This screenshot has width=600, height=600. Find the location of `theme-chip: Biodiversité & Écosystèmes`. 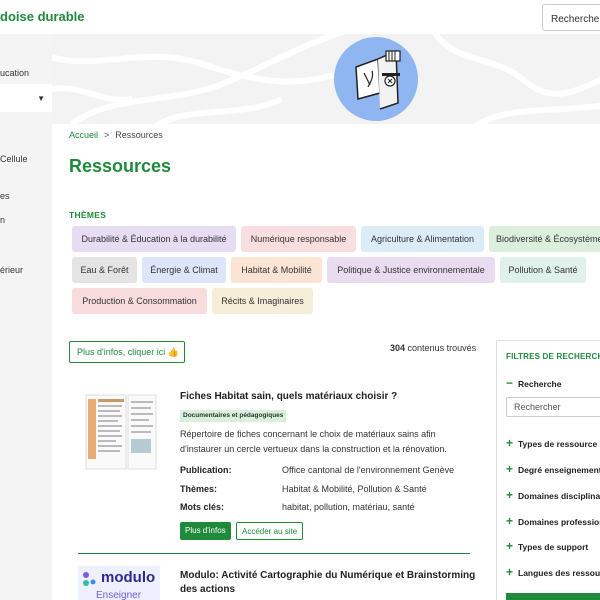

theme-chip: Biodiversité & Écosystèmes is located at coordinates (544, 239).